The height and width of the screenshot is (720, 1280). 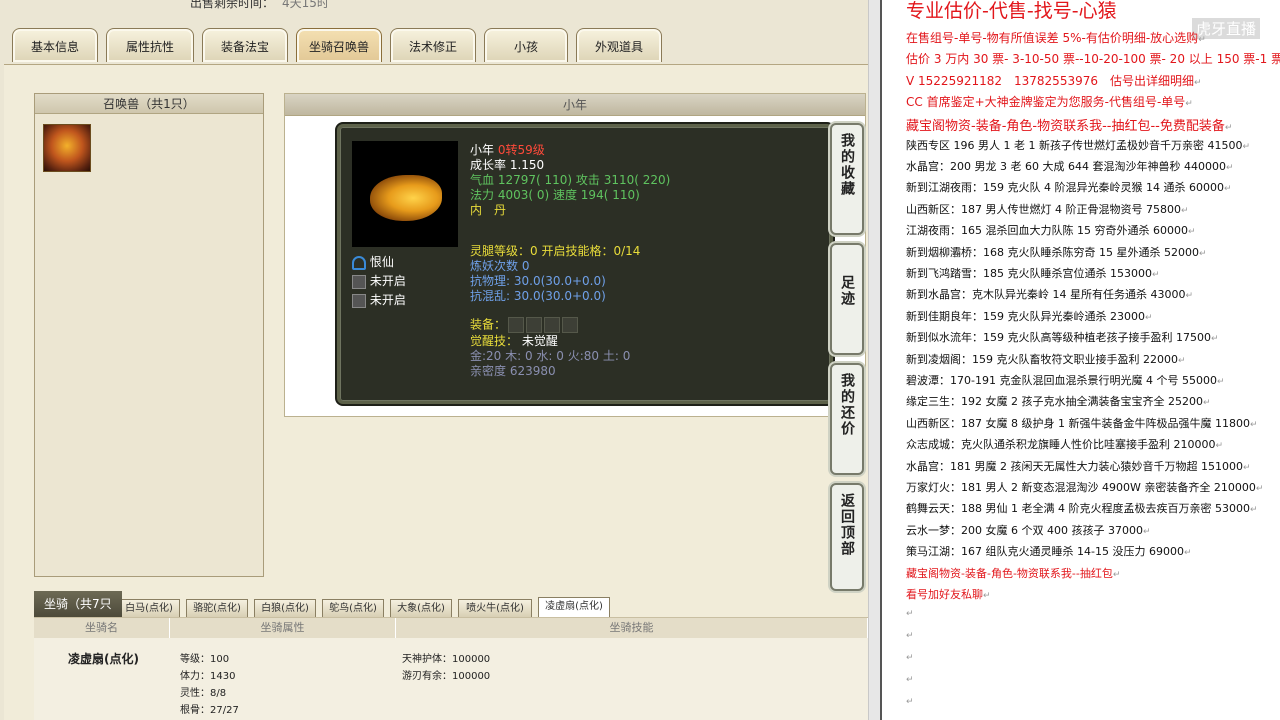 I want to click on page-scrollbar, so click(x=874, y=360).